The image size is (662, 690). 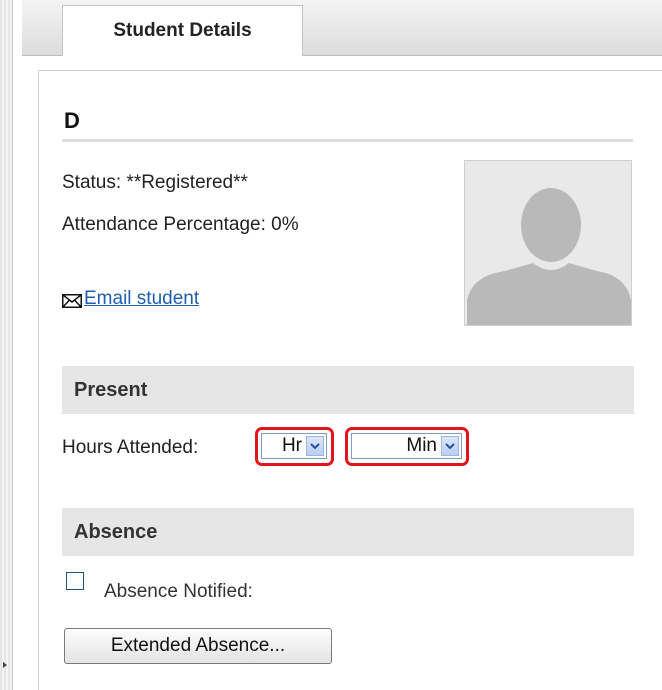 I want to click on avatar-placeholder-icon, so click(x=549, y=256).